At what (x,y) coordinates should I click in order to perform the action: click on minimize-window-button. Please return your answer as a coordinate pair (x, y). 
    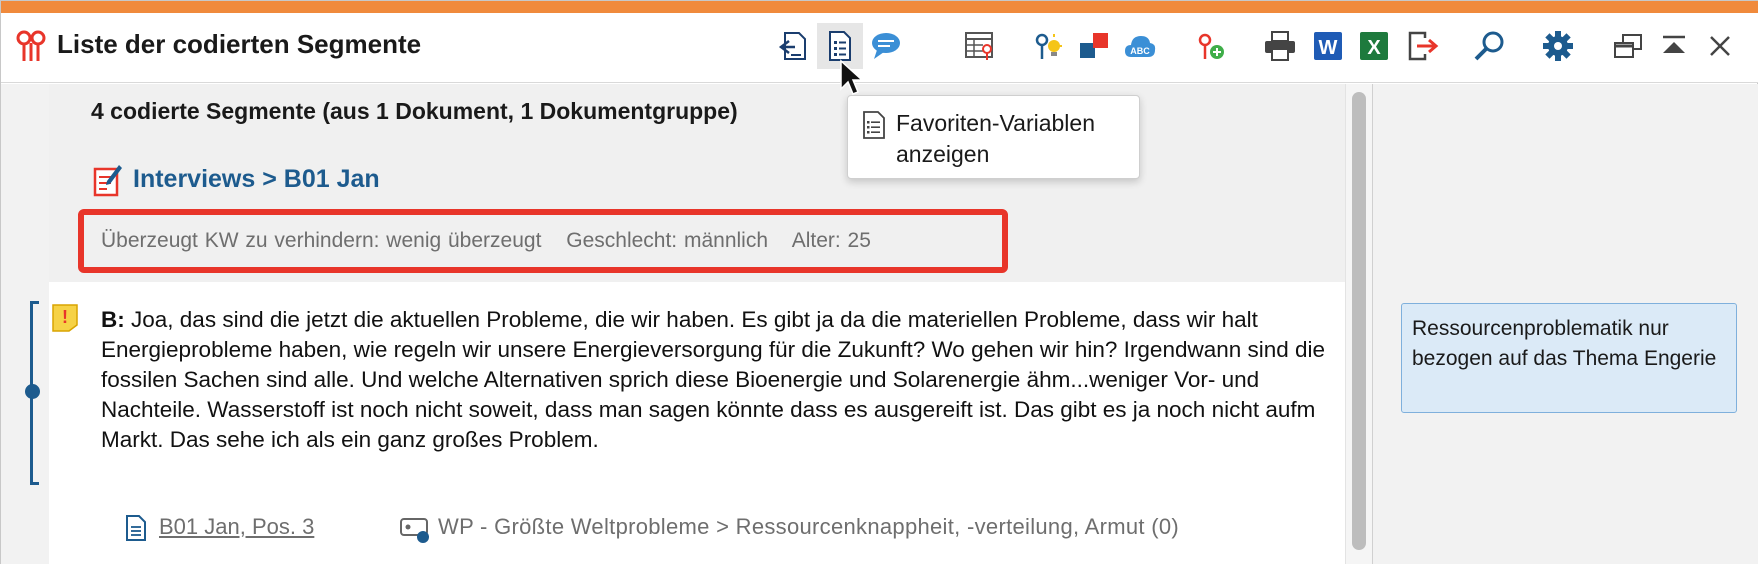
    Looking at the image, I should click on (1674, 46).